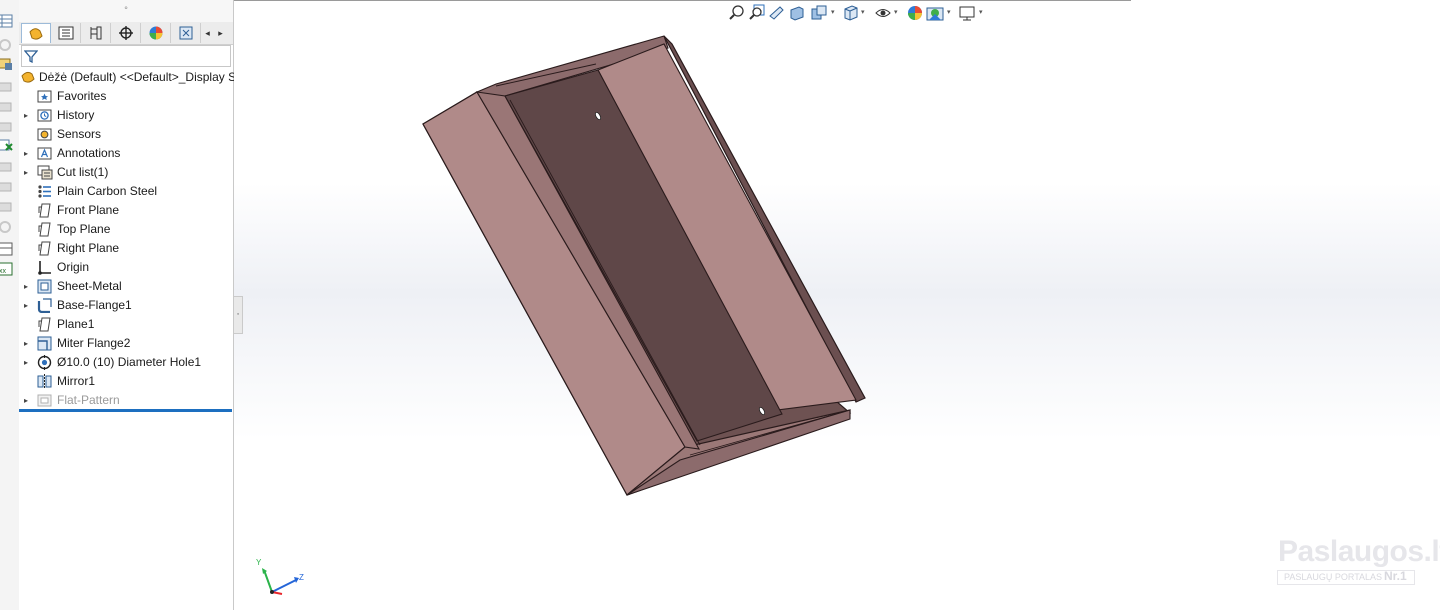 The width and height of the screenshot is (1440, 610). I want to click on hud-dropdown-5: ▾, so click(981, 12).